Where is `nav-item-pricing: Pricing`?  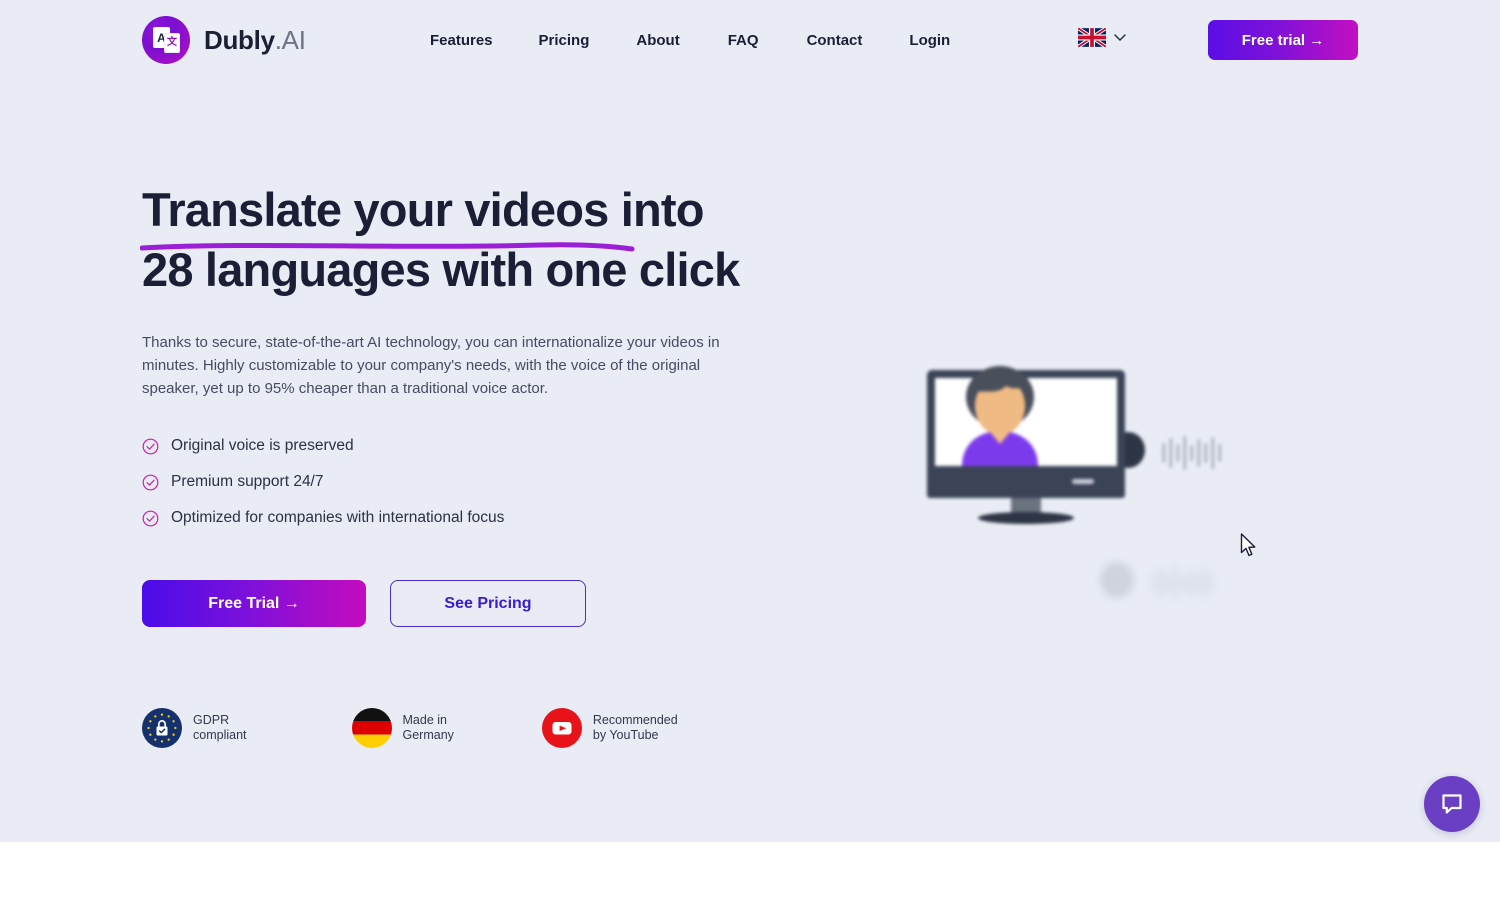
nav-item-pricing: Pricing is located at coordinates (564, 40).